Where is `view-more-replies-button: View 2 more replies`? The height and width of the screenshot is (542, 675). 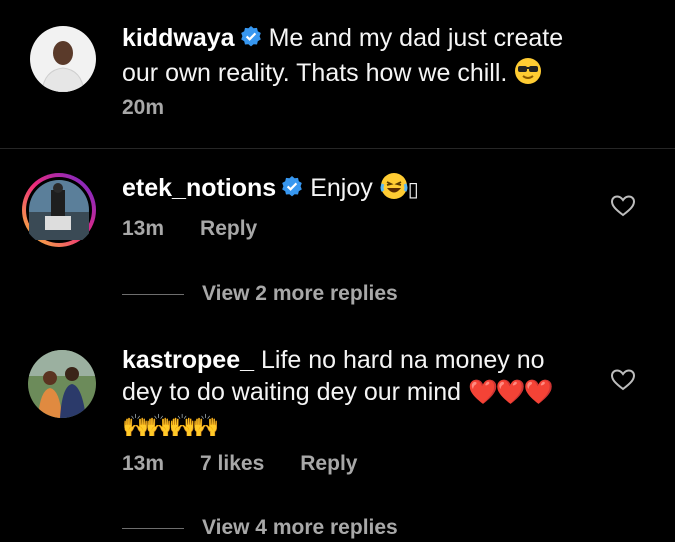
view-more-replies-button: View 2 more replies is located at coordinates (260, 294).